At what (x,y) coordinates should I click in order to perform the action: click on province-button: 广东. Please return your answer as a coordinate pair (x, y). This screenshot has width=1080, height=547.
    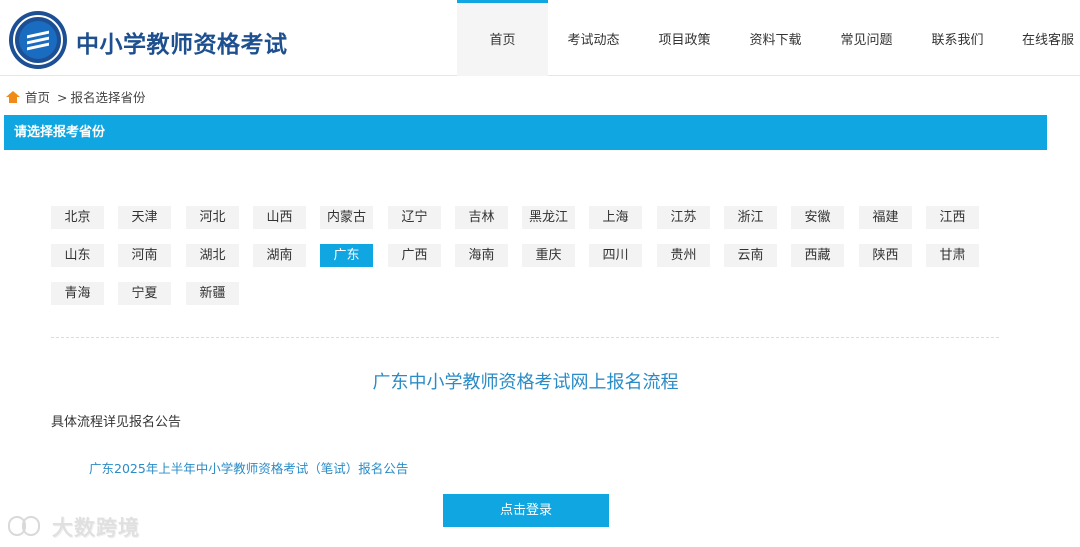
    Looking at the image, I should click on (346, 255).